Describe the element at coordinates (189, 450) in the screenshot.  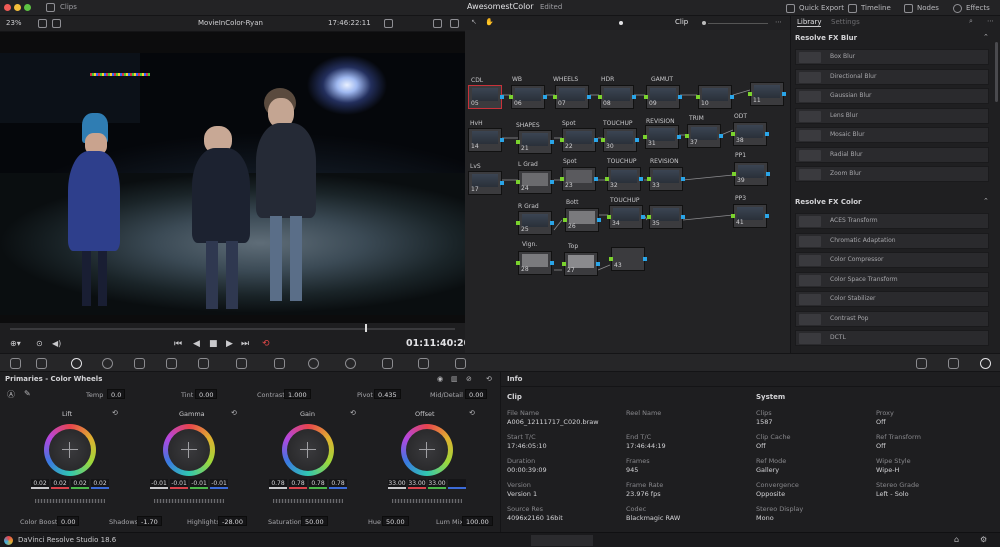
I see `gamma-wheel` at that location.